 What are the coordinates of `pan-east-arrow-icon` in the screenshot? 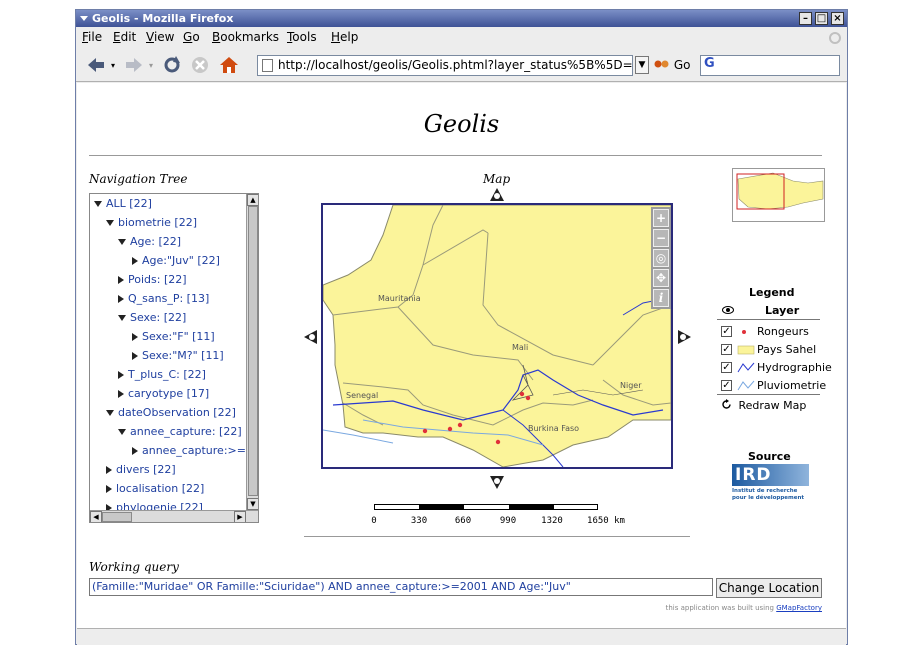 It's located at (684, 337).